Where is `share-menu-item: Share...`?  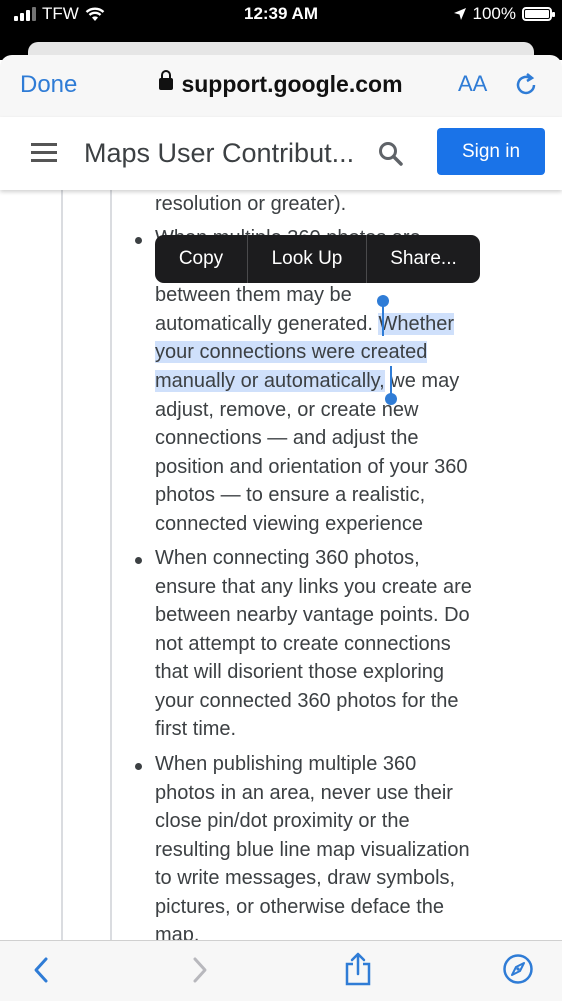 share-menu-item: Share... is located at coordinates (423, 259).